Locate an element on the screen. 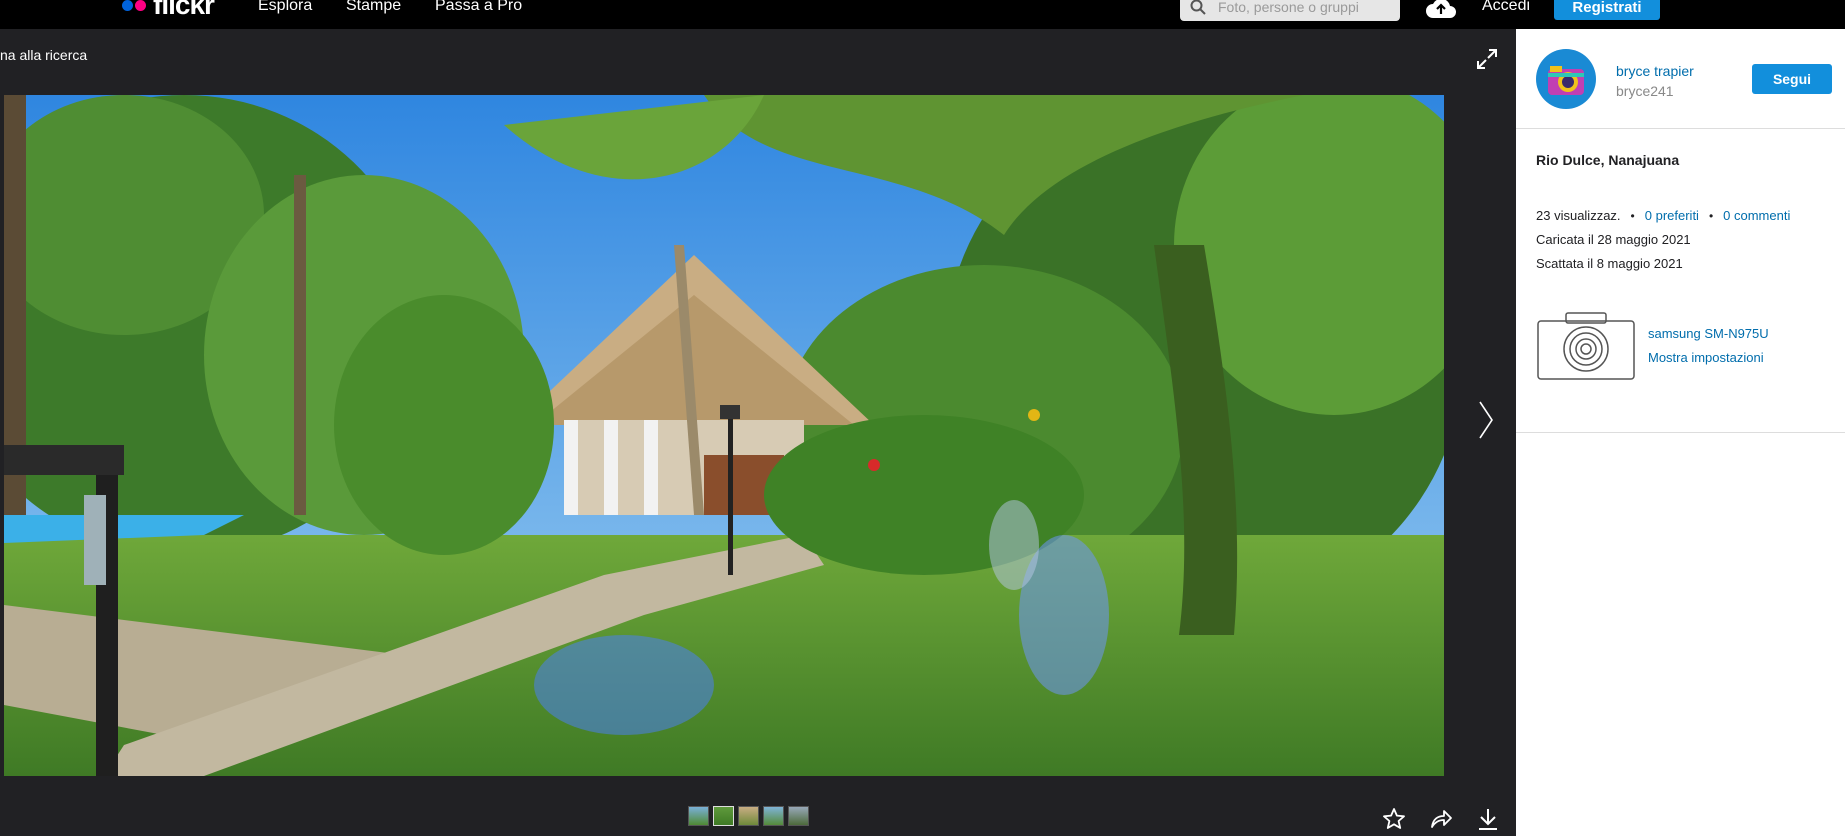  upload-cloud-icon is located at coordinates (1441, 10).